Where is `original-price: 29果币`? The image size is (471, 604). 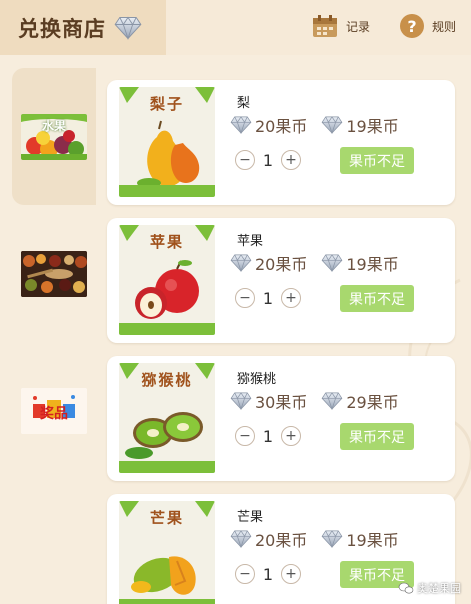 original-price: 29果币 is located at coordinates (360, 401).